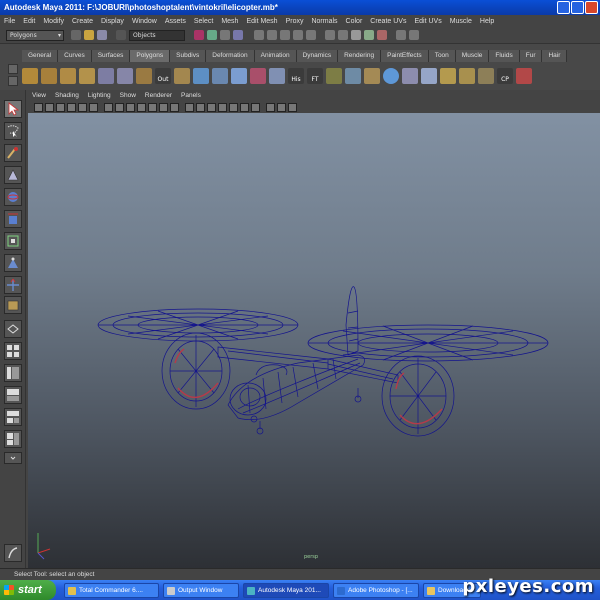 This screenshot has height=600, width=600. What do you see at coordinates (472, 56) in the screenshot?
I see `tab-muscle: Muscle` at bounding box center [472, 56].